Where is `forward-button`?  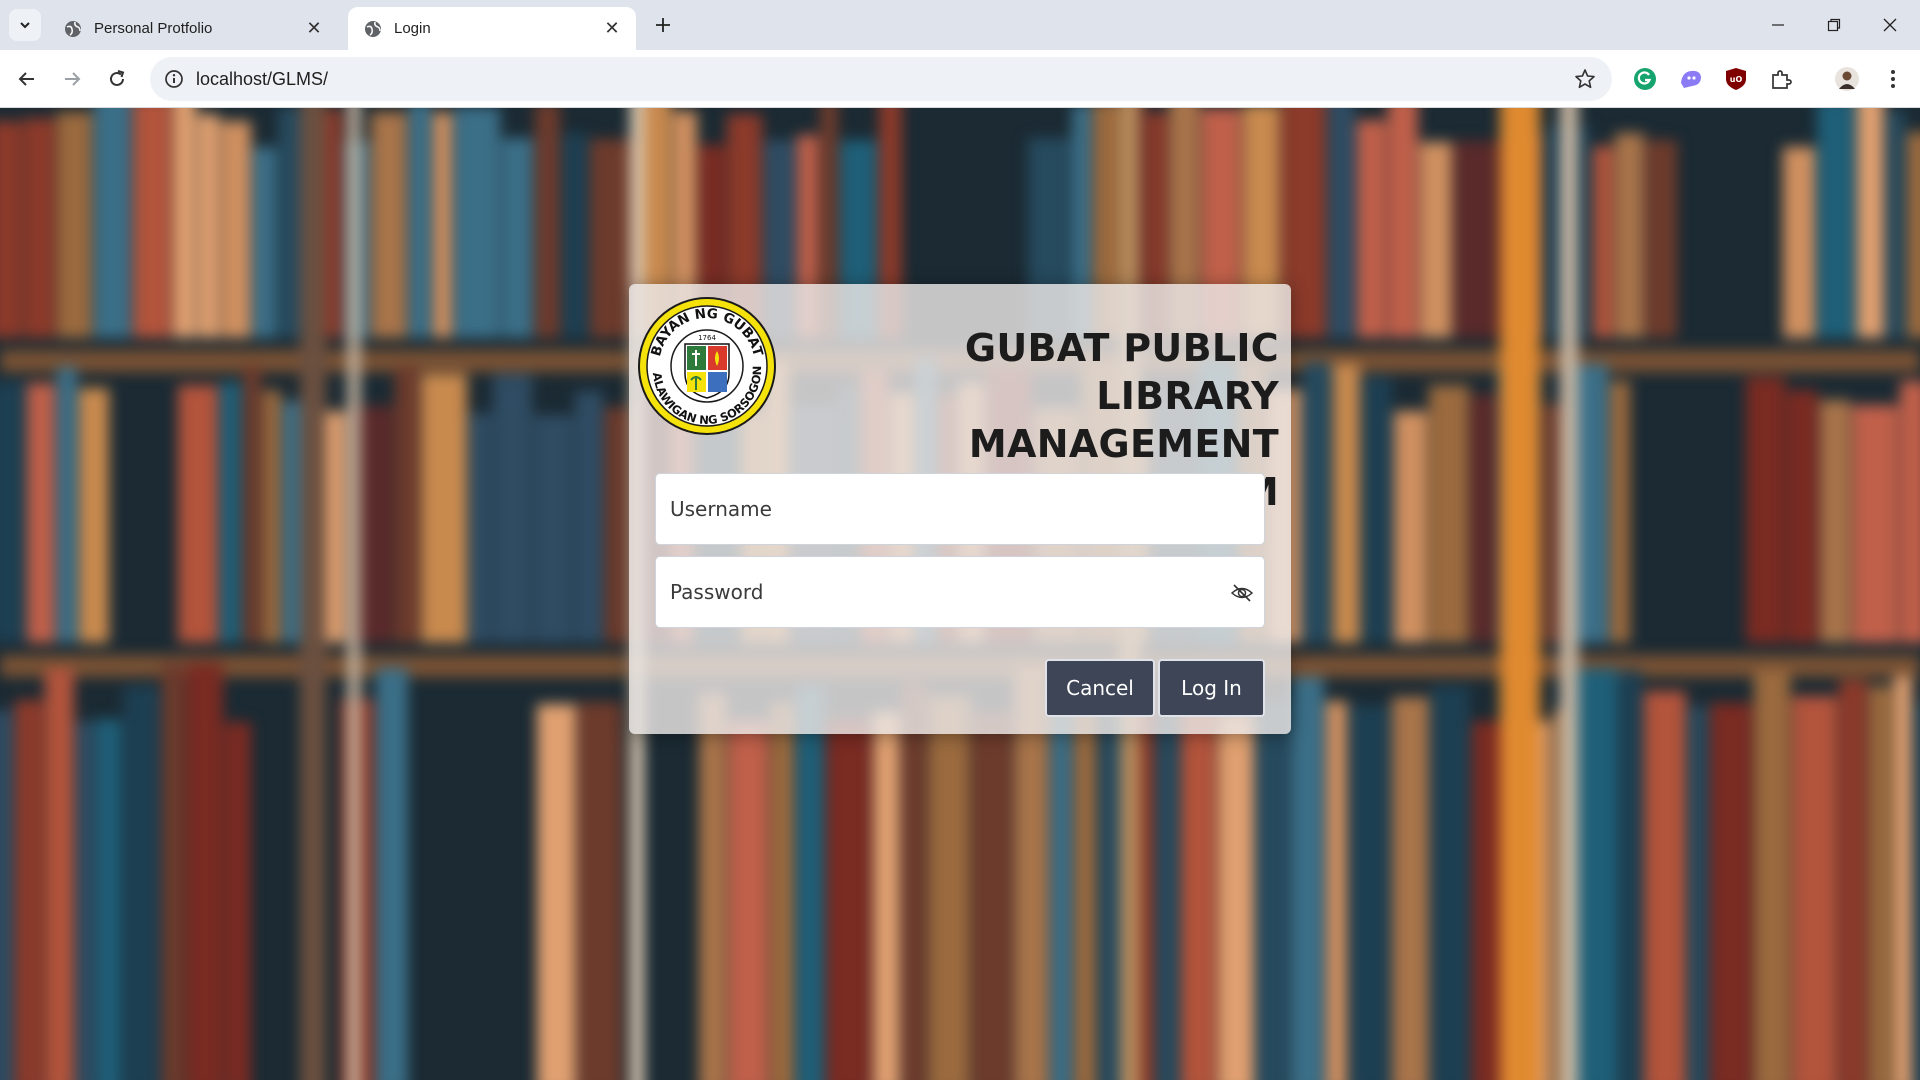 forward-button is located at coordinates (72, 79).